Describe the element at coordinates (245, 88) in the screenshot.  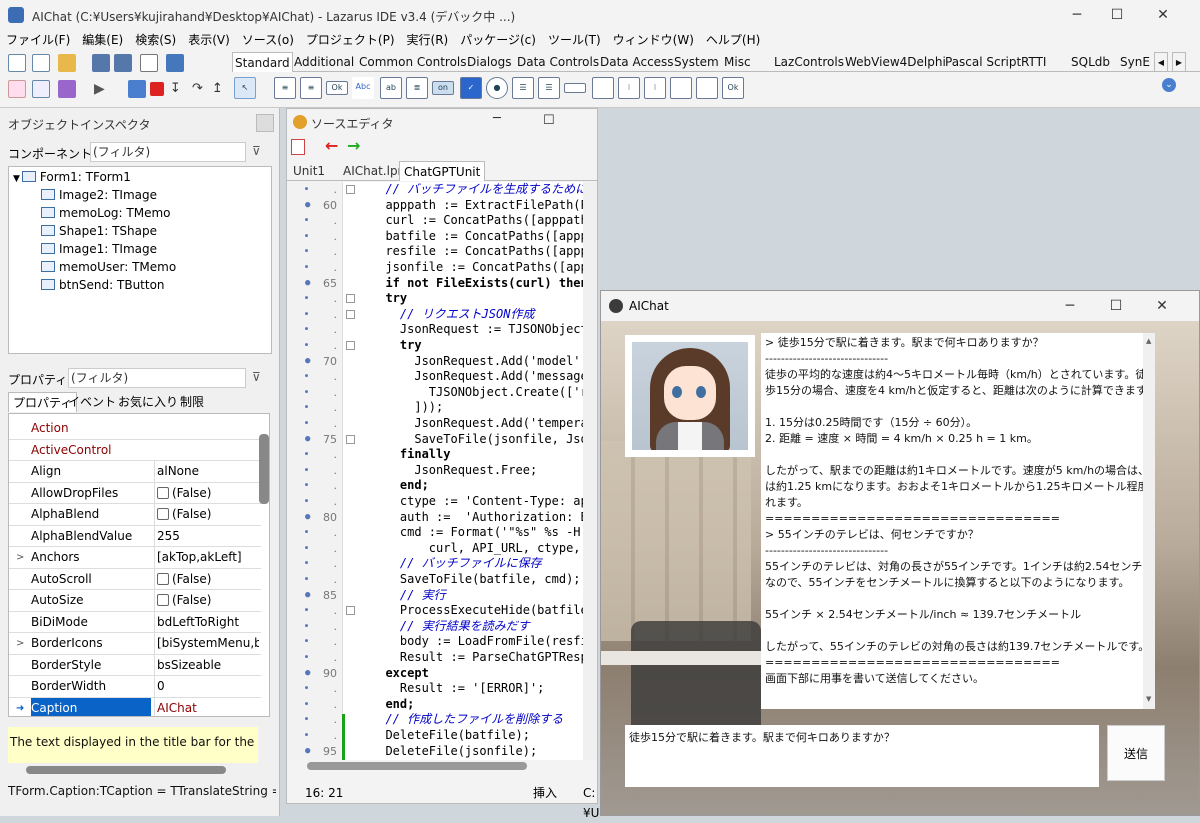
I see `pointer-icon: ↖` at that location.